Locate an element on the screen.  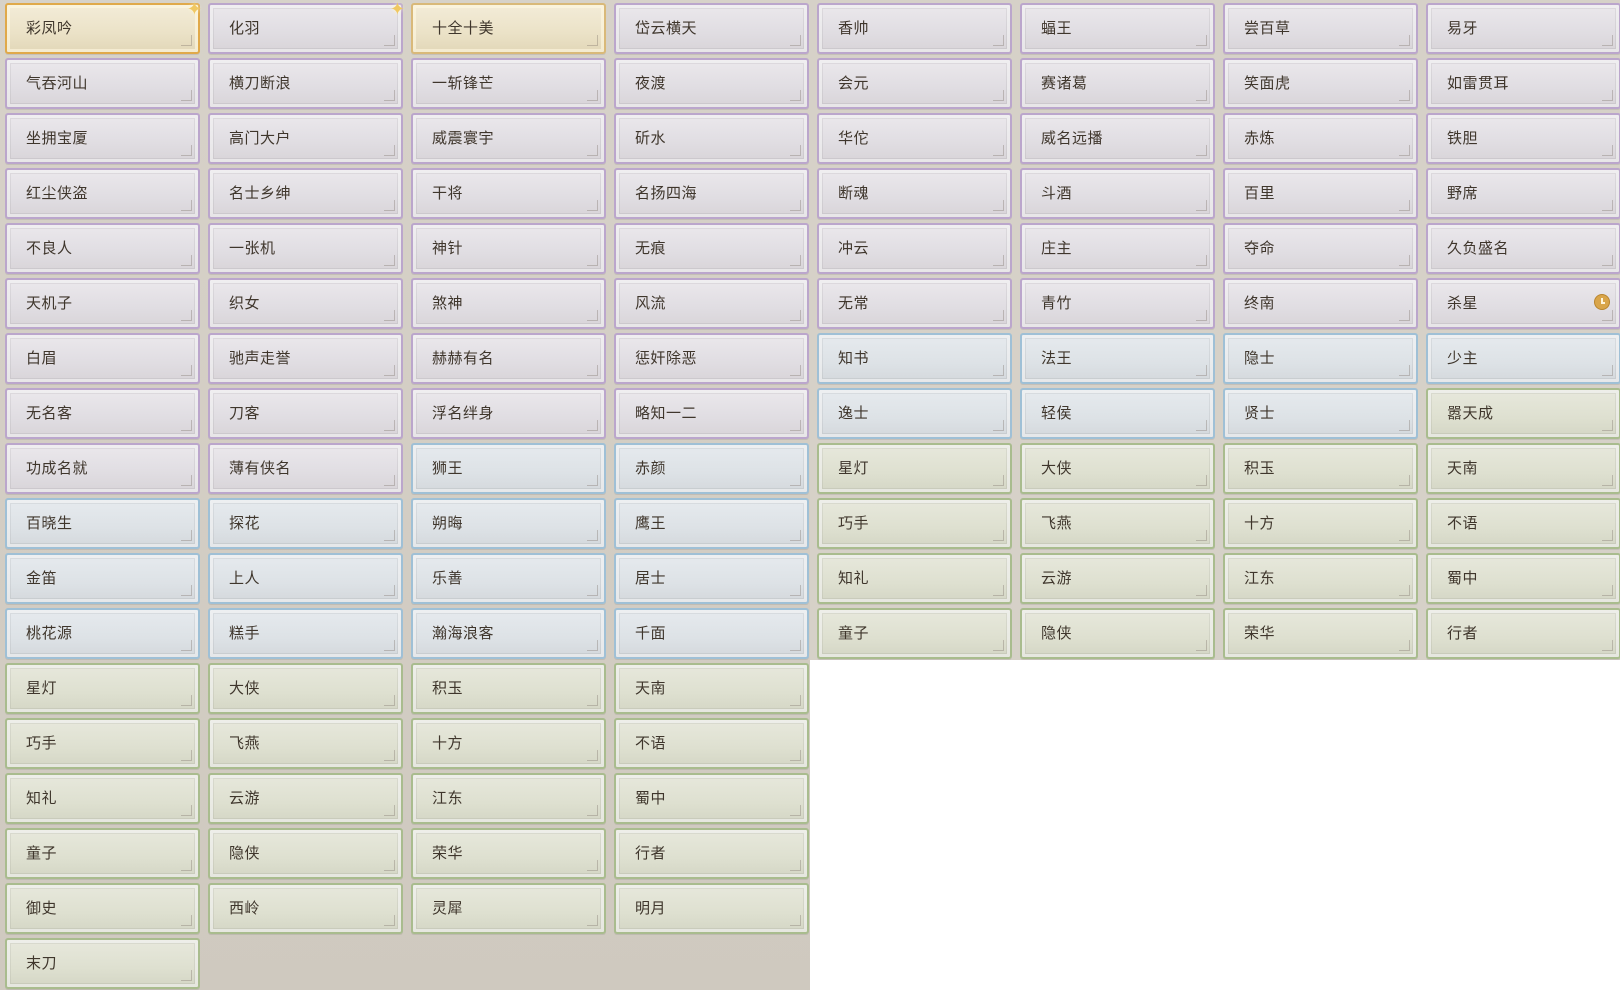
title-tile: 刀客 is located at coordinates (305, 413).